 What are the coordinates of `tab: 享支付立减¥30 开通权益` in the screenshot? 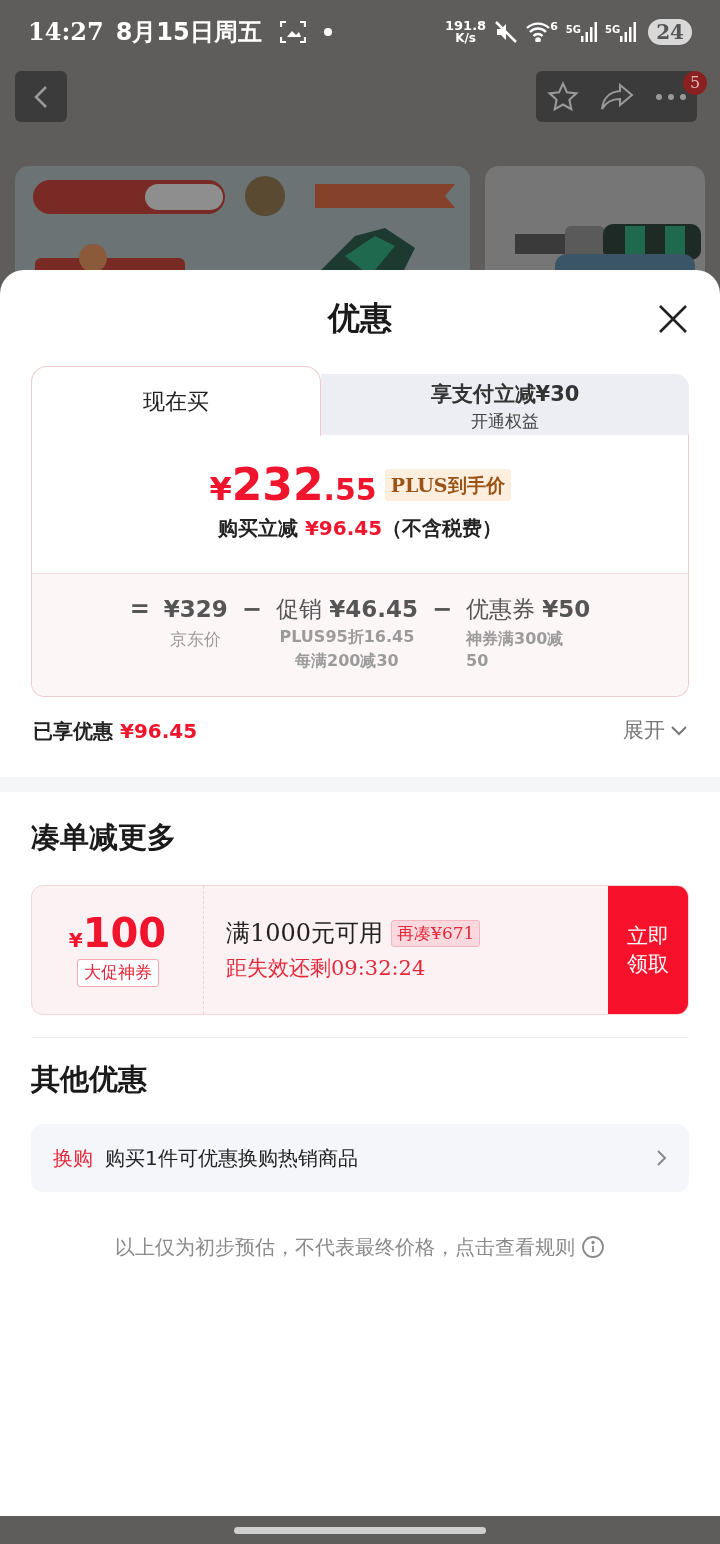 It's located at (505, 405).